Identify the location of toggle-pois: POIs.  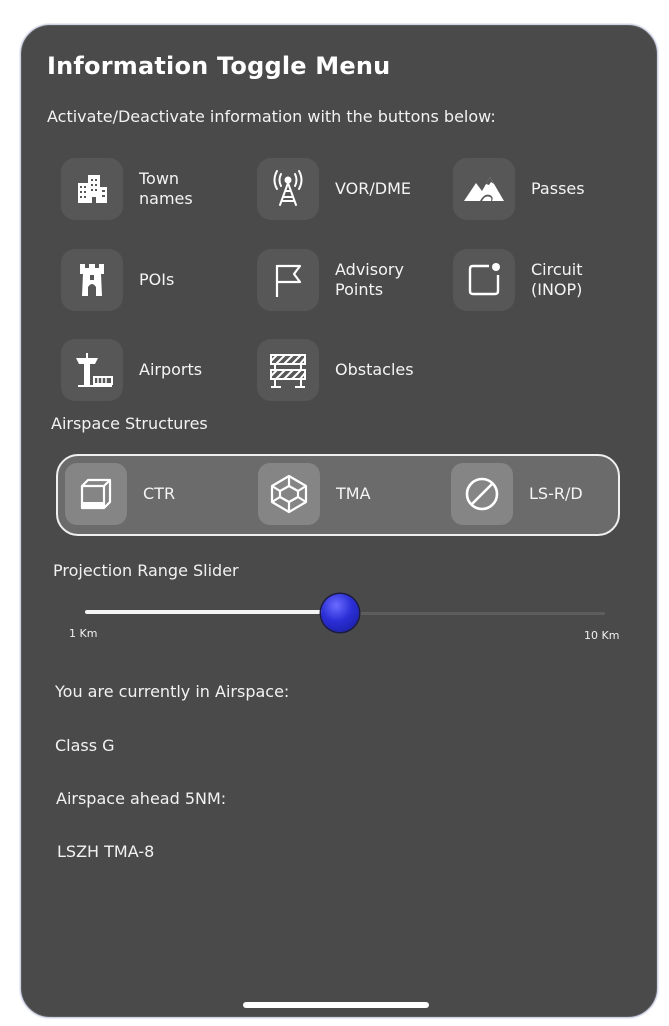
(117, 280).